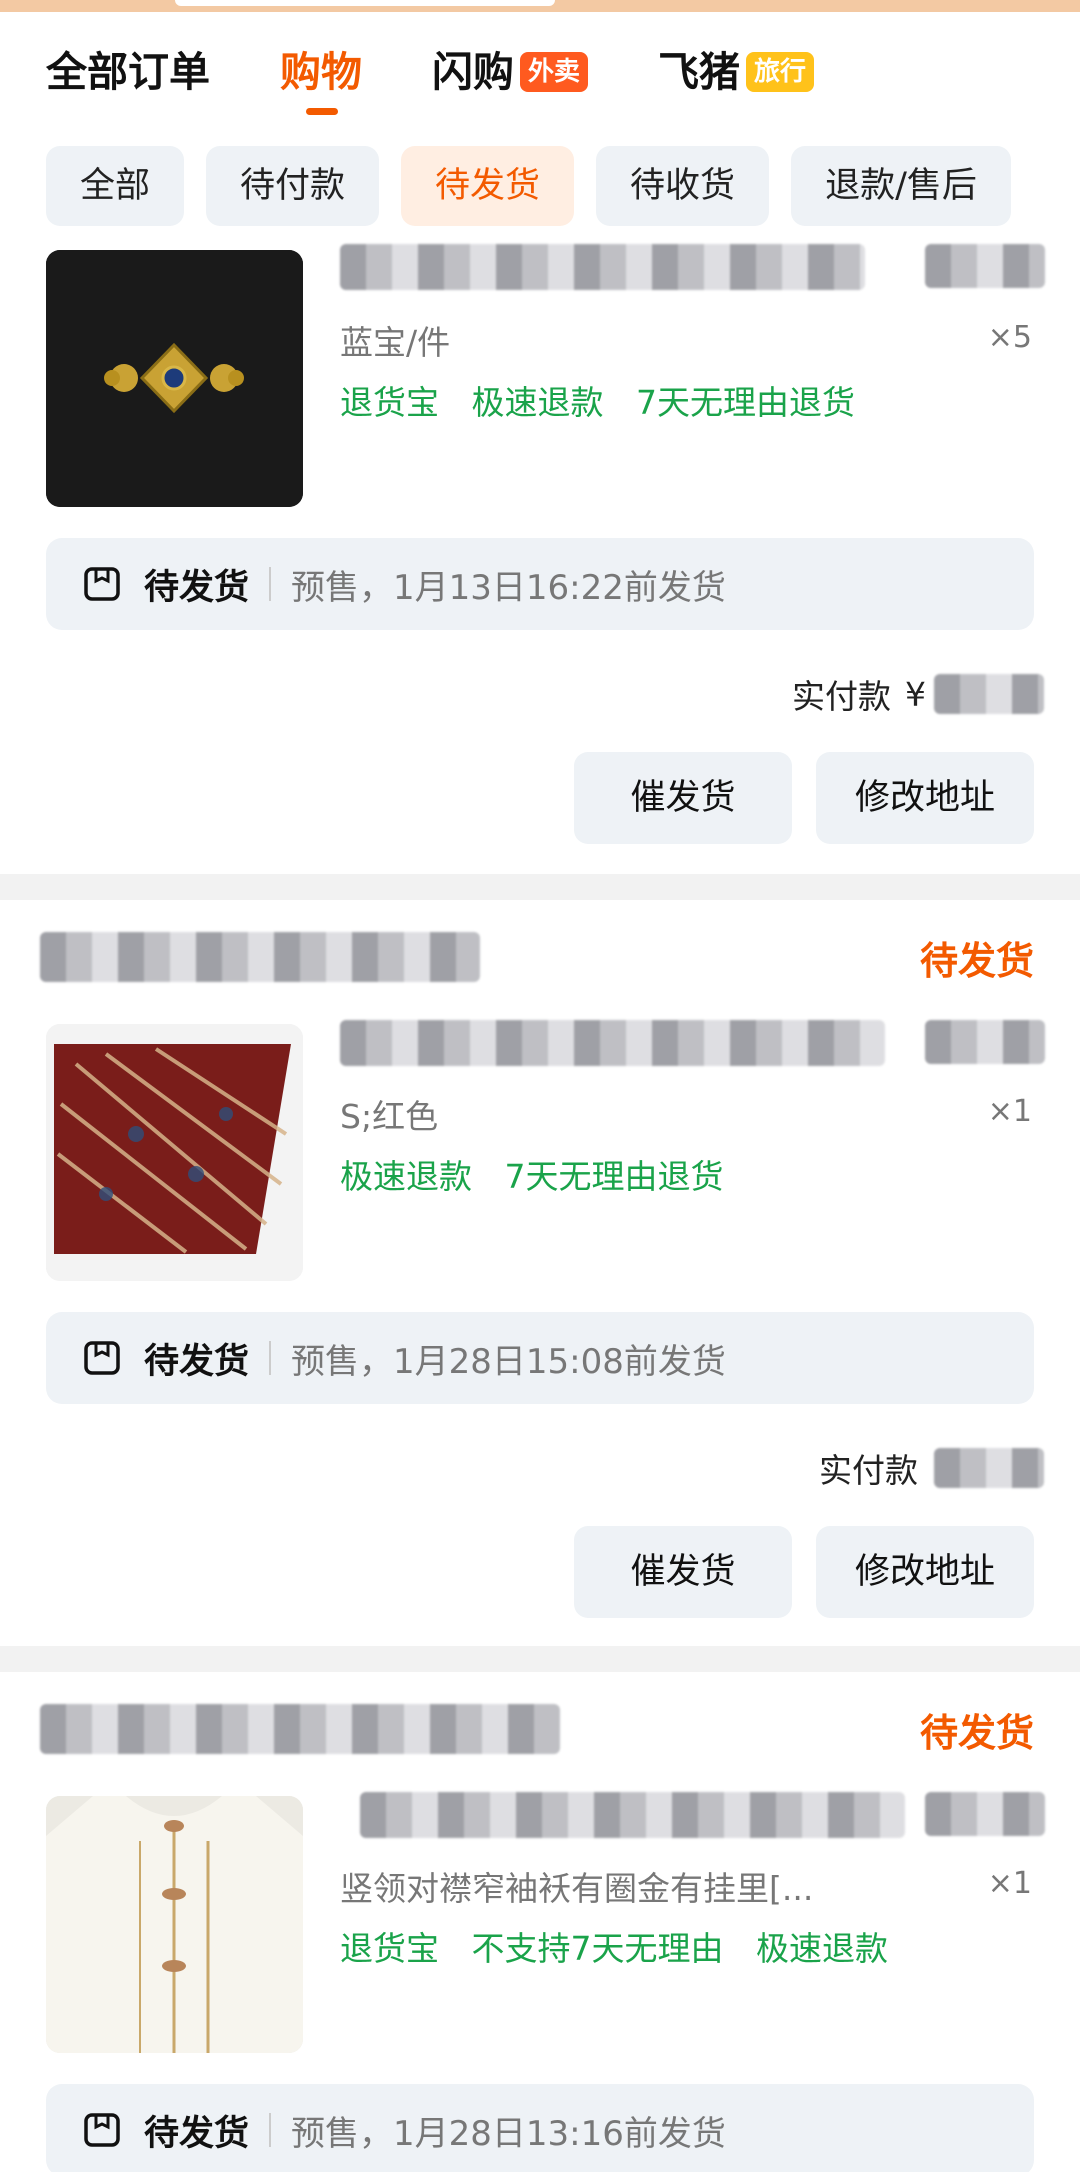 The height and width of the screenshot is (2172, 1080). Describe the element at coordinates (683, 186) in the screenshot. I see `filter-pending-receipt: 待收货` at that location.